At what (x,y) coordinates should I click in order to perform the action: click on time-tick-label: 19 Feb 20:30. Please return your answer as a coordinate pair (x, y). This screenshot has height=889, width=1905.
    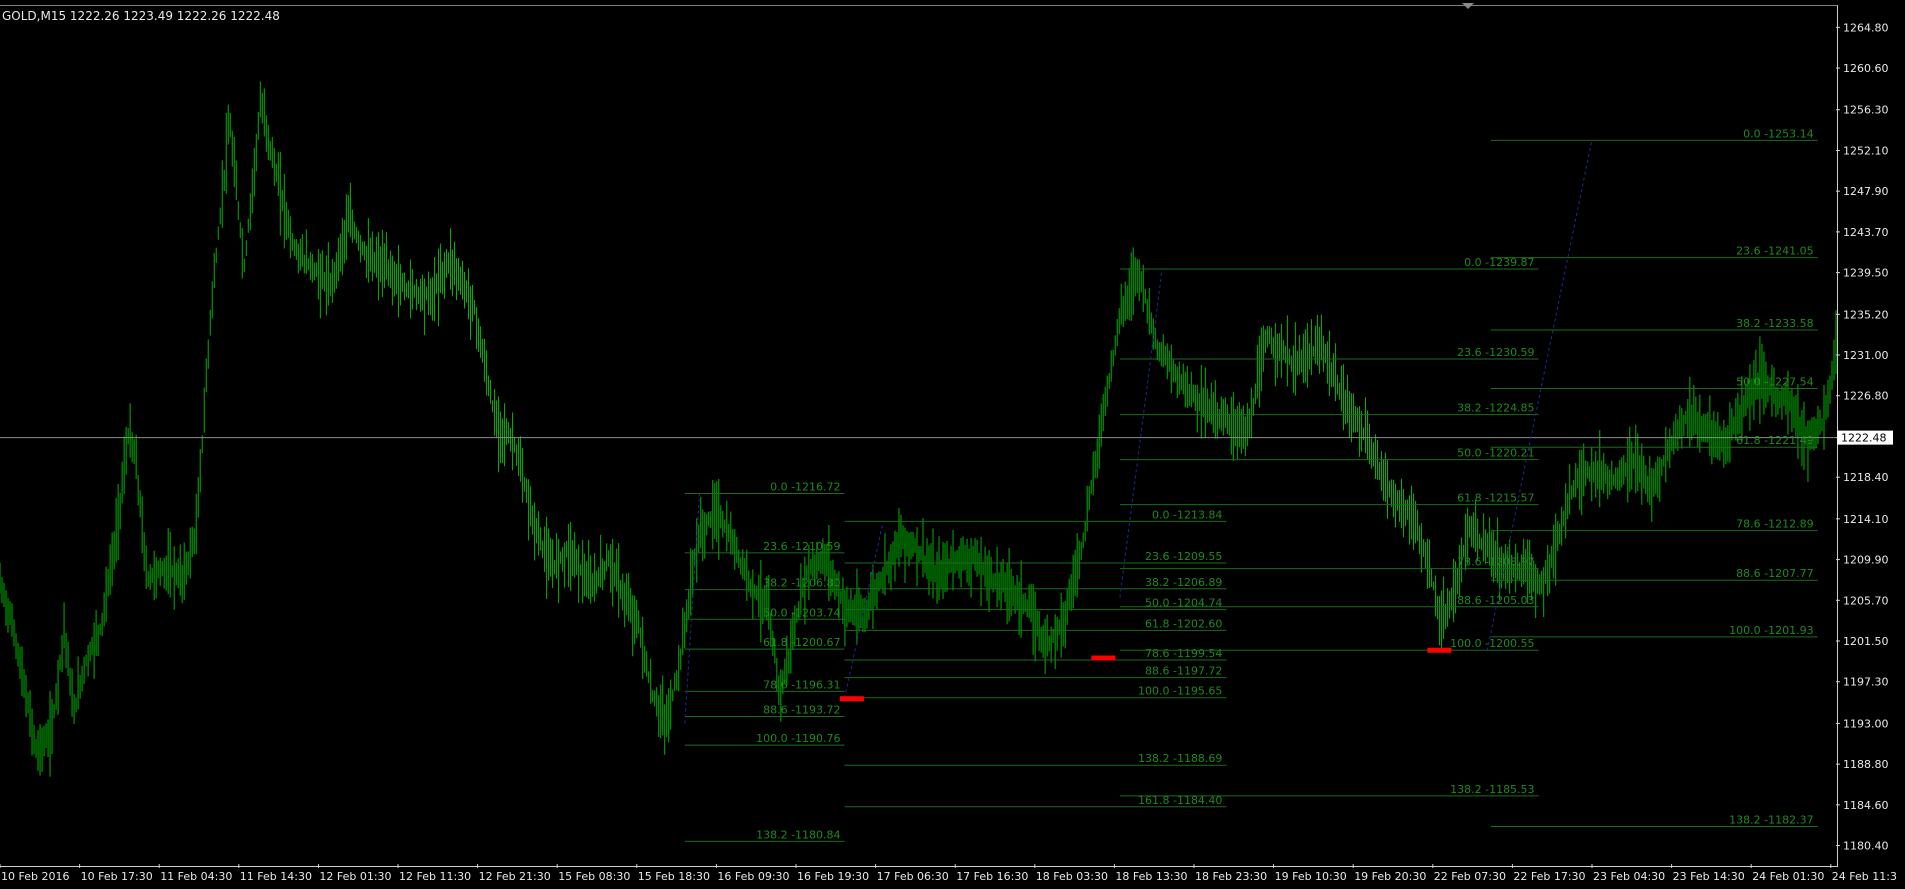
    Looking at the image, I should click on (1390, 876).